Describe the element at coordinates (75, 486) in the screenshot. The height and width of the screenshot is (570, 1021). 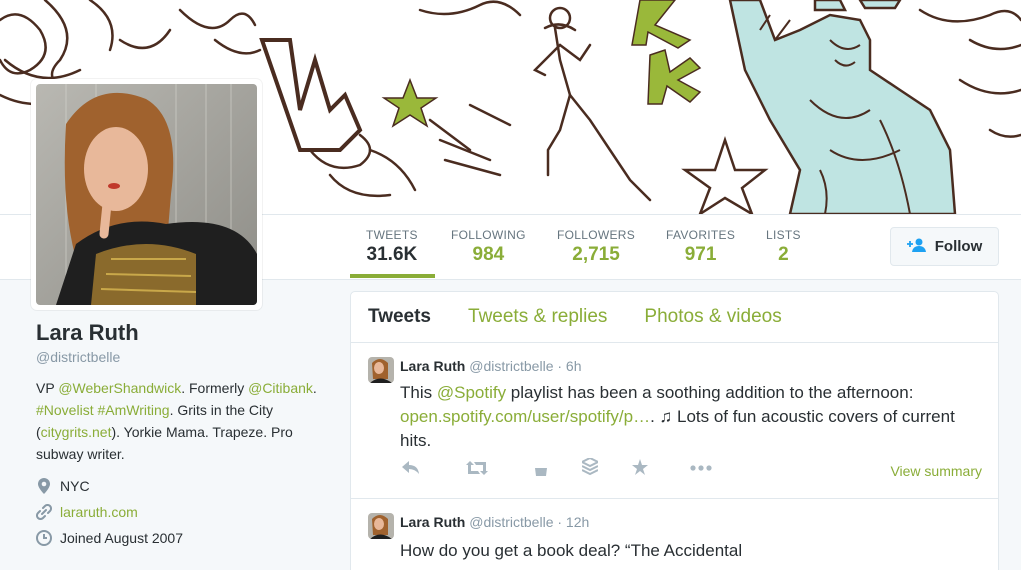
I see `location-text: NYC` at that location.